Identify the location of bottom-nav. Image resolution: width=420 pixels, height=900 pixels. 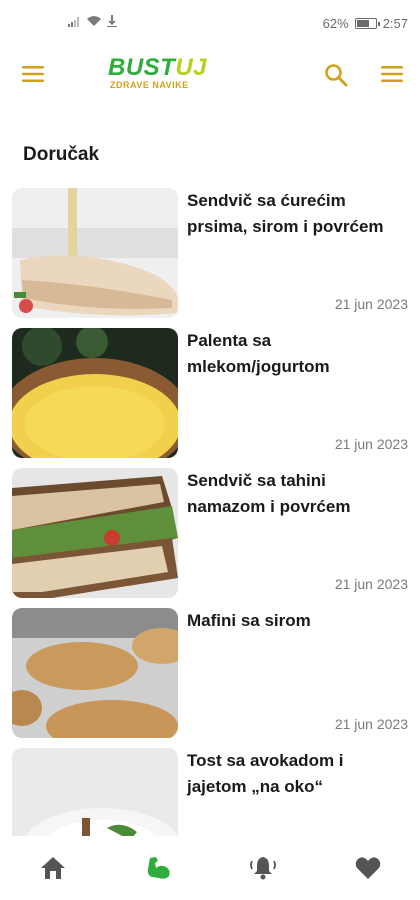
(210, 868).